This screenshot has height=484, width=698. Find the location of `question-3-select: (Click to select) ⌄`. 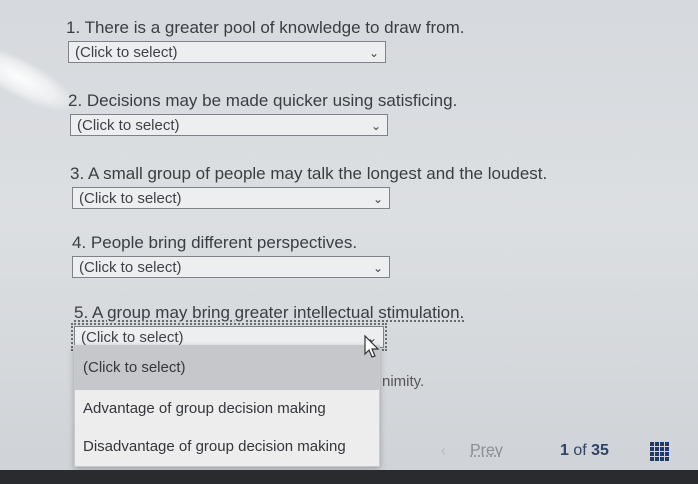

question-3-select: (Click to select) ⌄ is located at coordinates (231, 198).